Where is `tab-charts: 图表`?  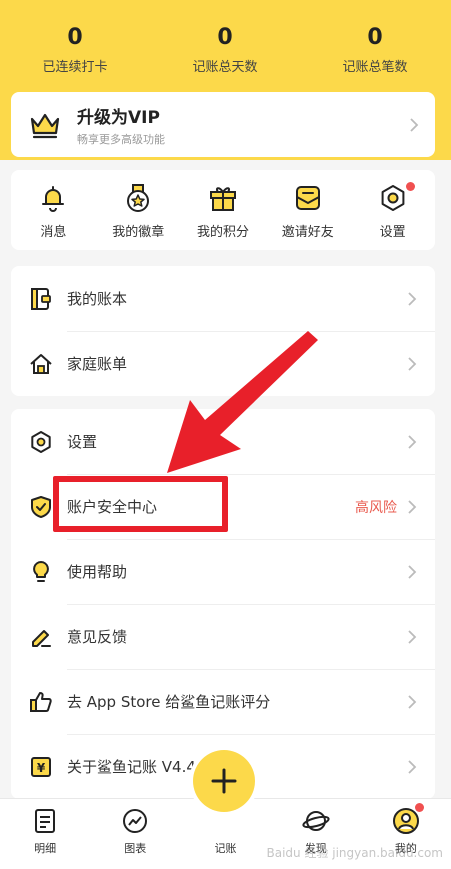
tab-charts: 图表 is located at coordinates (135, 834).